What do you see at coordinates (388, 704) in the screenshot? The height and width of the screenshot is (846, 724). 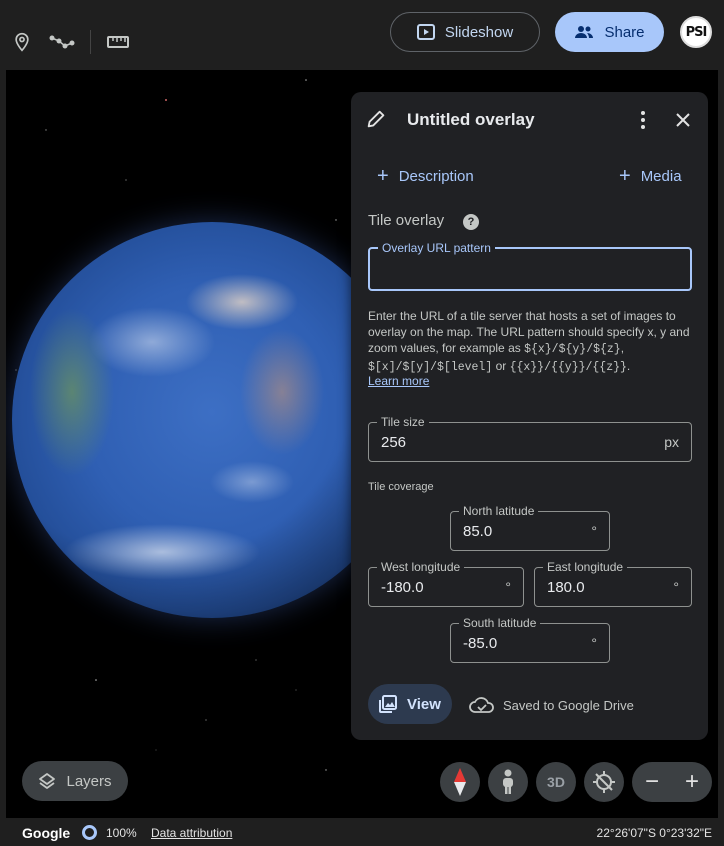 I see `images-icon` at bounding box center [388, 704].